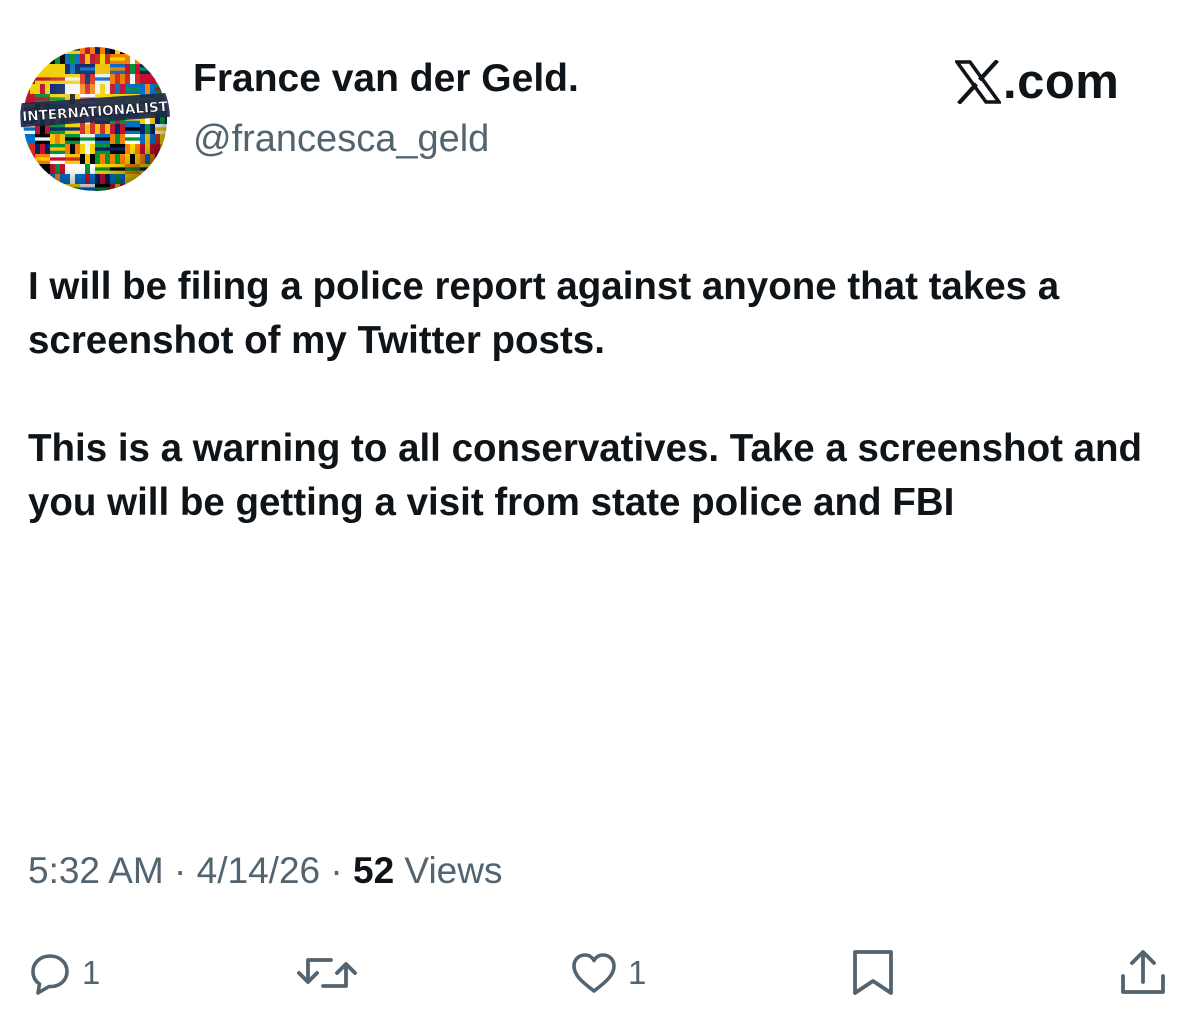  What do you see at coordinates (978, 82) in the screenshot?
I see `x-logo-icon` at bounding box center [978, 82].